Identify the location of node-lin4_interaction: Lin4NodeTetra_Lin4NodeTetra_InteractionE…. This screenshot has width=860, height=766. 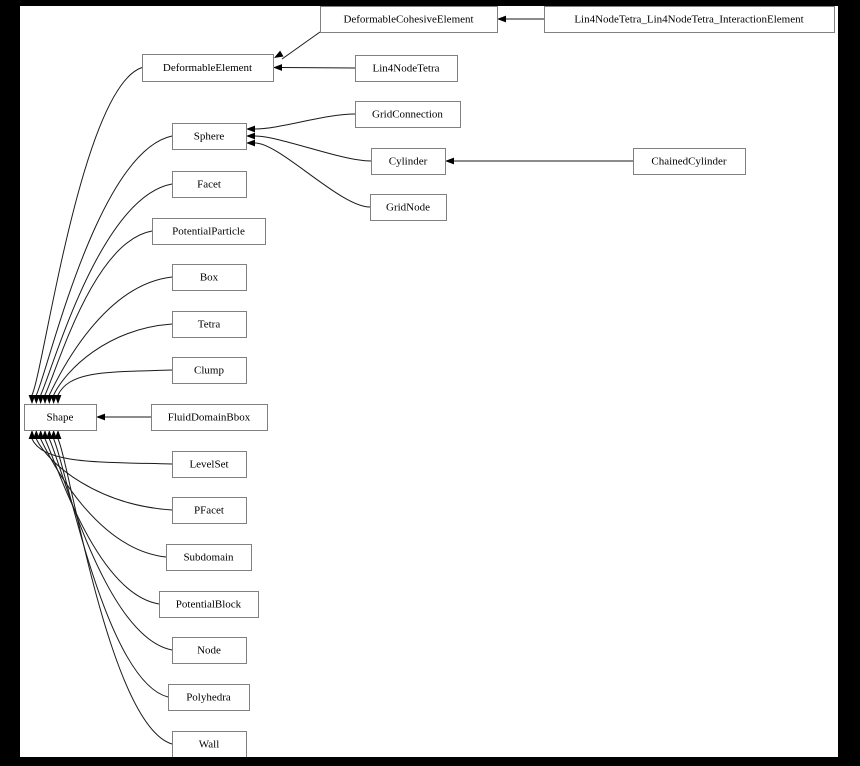
(689, 19).